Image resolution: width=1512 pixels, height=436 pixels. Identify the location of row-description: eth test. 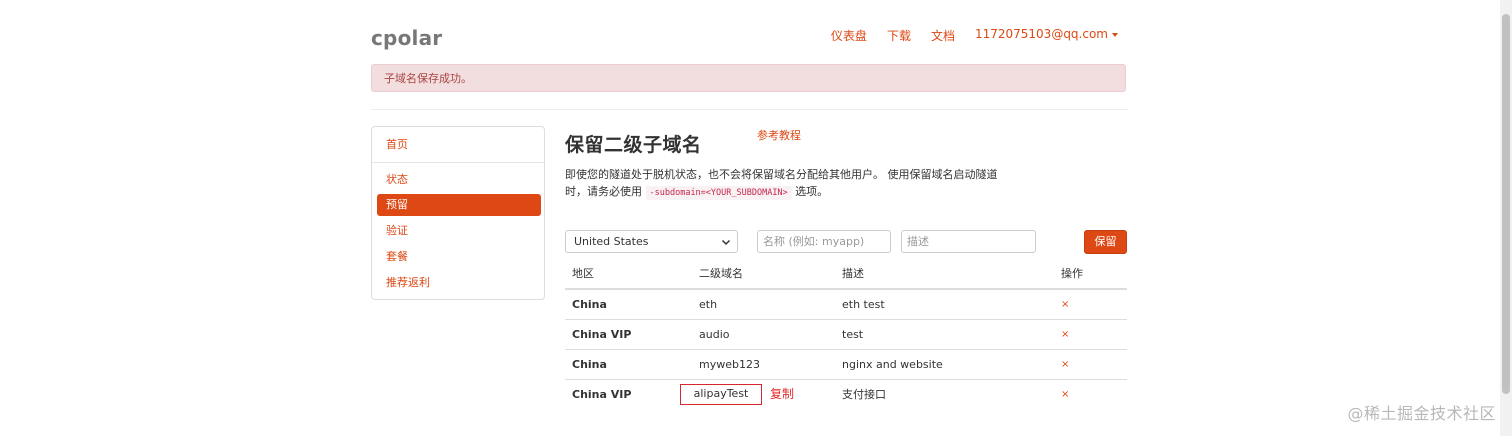
(863, 304).